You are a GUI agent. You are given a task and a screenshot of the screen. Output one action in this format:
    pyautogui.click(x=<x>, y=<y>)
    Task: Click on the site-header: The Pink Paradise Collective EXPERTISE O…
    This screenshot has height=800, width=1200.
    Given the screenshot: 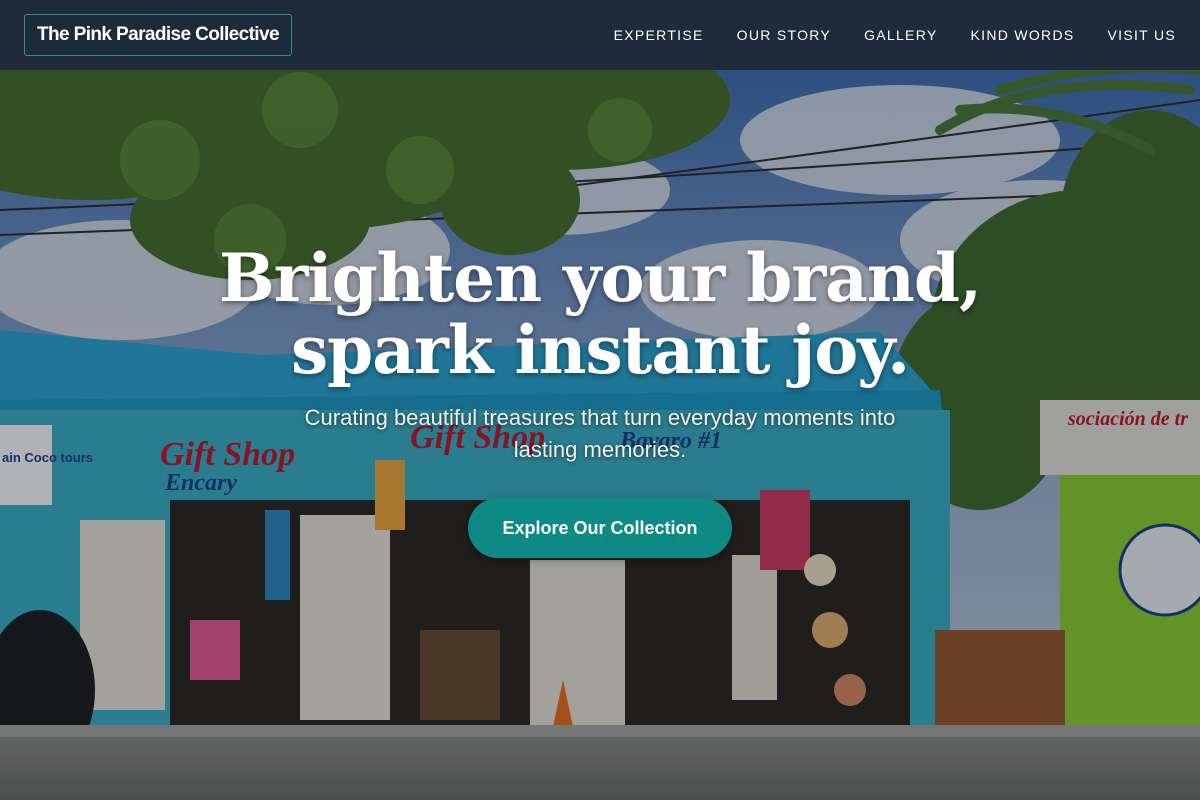 What is the action you would take?
    pyautogui.click(x=600, y=35)
    